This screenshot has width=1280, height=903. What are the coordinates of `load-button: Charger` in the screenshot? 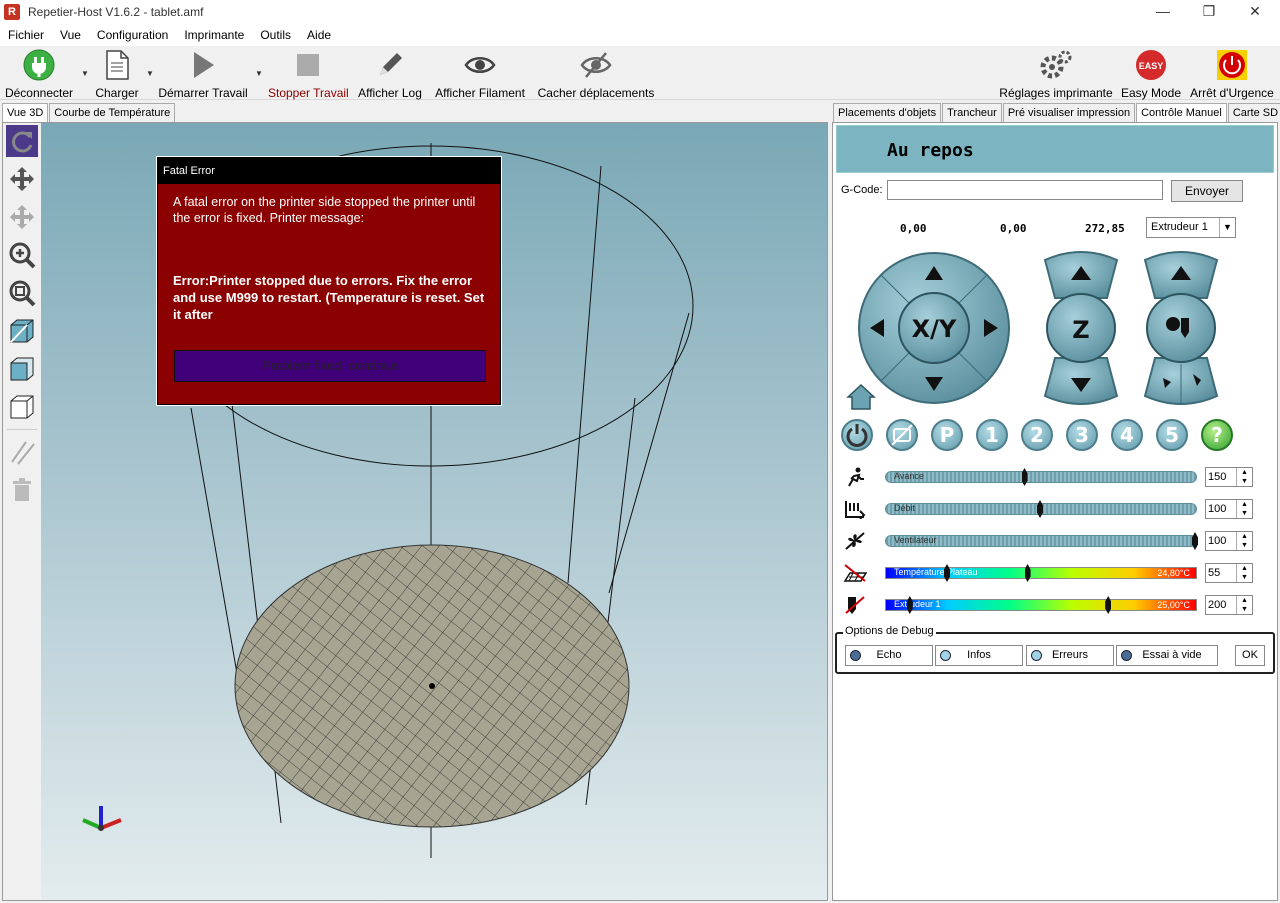 It's located at (117, 74).